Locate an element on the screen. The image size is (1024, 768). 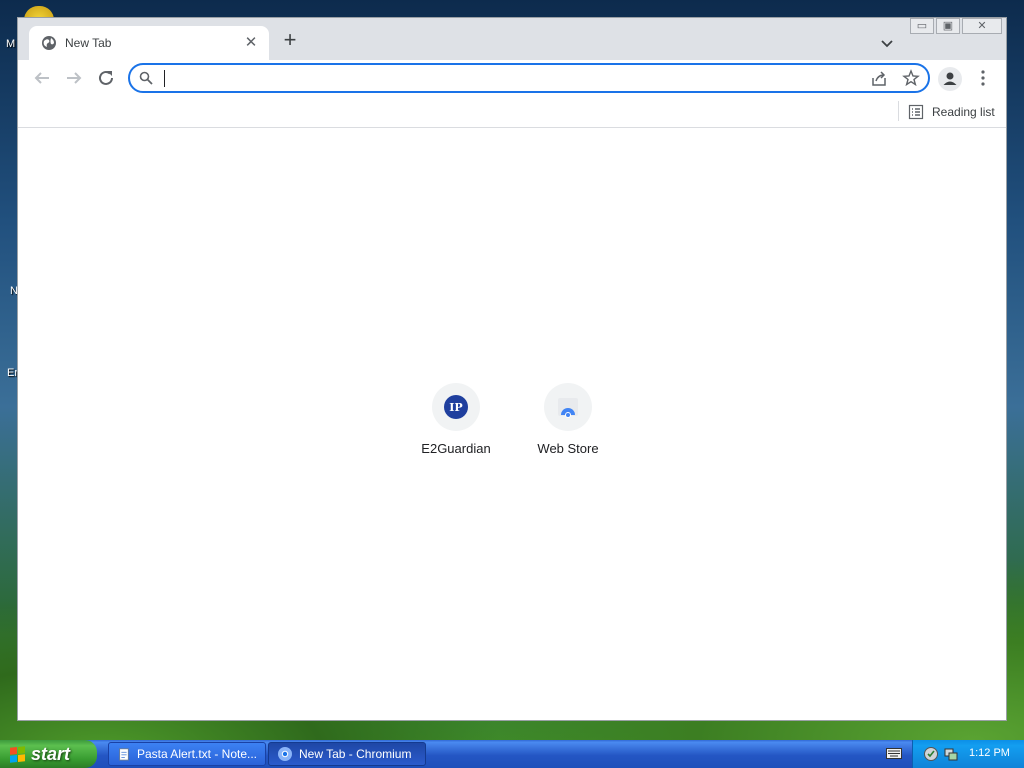
shortcut-label: Web Store is located at coordinates (568, 448).